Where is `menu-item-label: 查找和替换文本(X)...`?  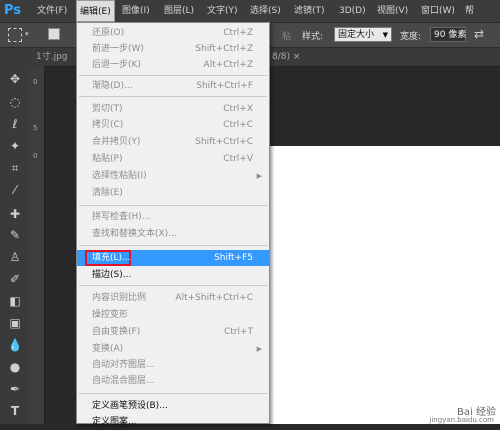
menu-item-label: 查找和替换文本(X)... is located at coordinates (134, 234).